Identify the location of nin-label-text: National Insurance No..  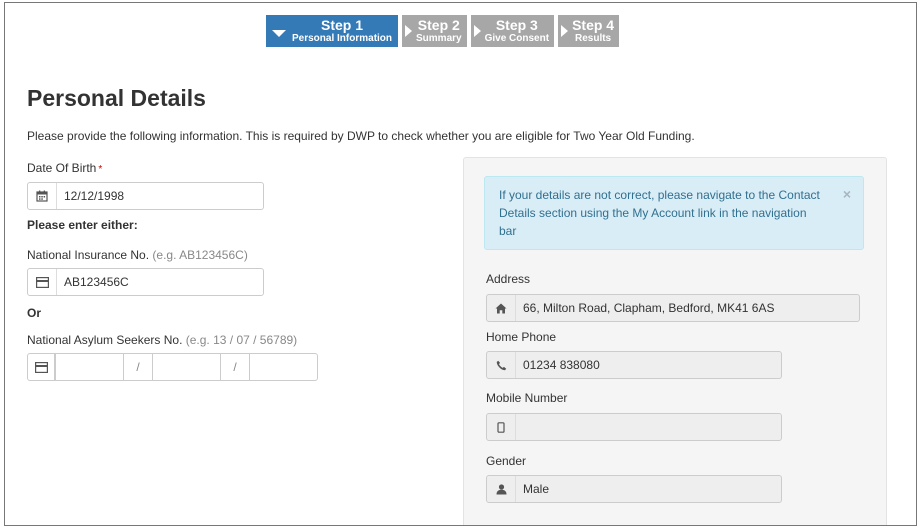
(88, 255).